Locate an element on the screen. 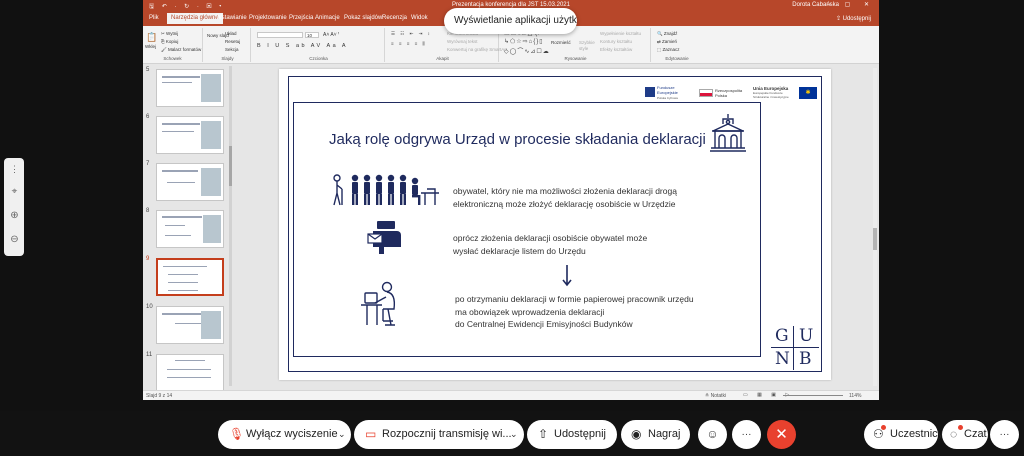 The width and height of the screenshot is (1024, 456). layout-button: Układ is located at coordinates (231, 33).